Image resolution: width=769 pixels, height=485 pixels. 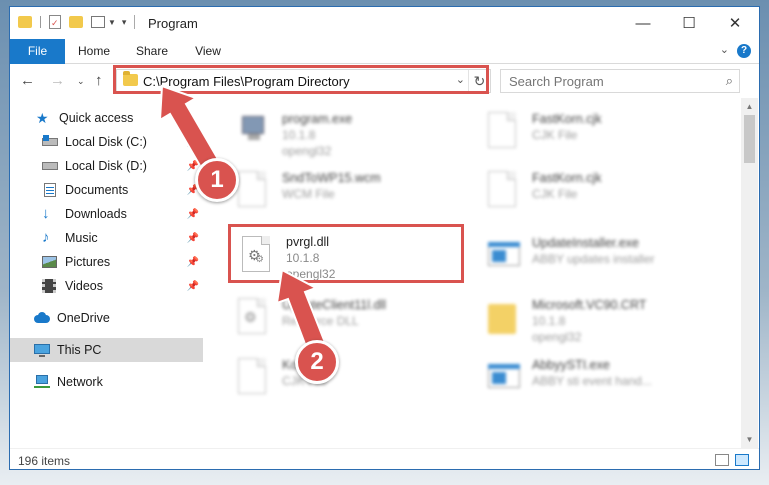 I want to click on sidebar-item-label: Quick access, so click(x=96, y=118).